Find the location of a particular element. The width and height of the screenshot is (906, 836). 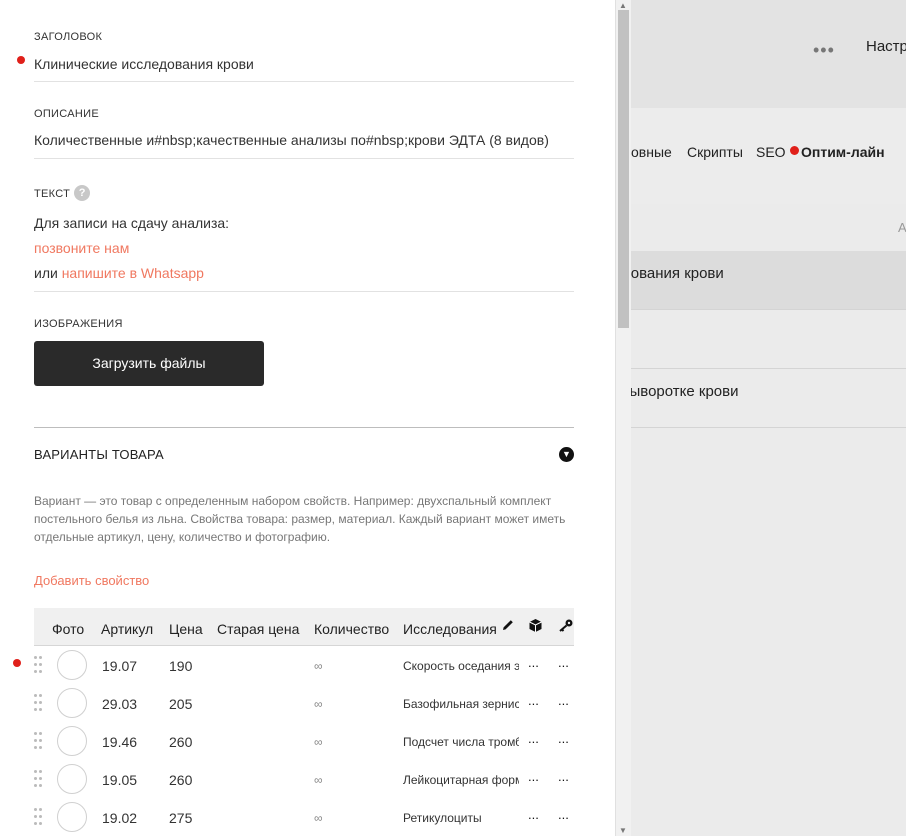

cell-sku: 19.02 is located at coordinates (119, 818).